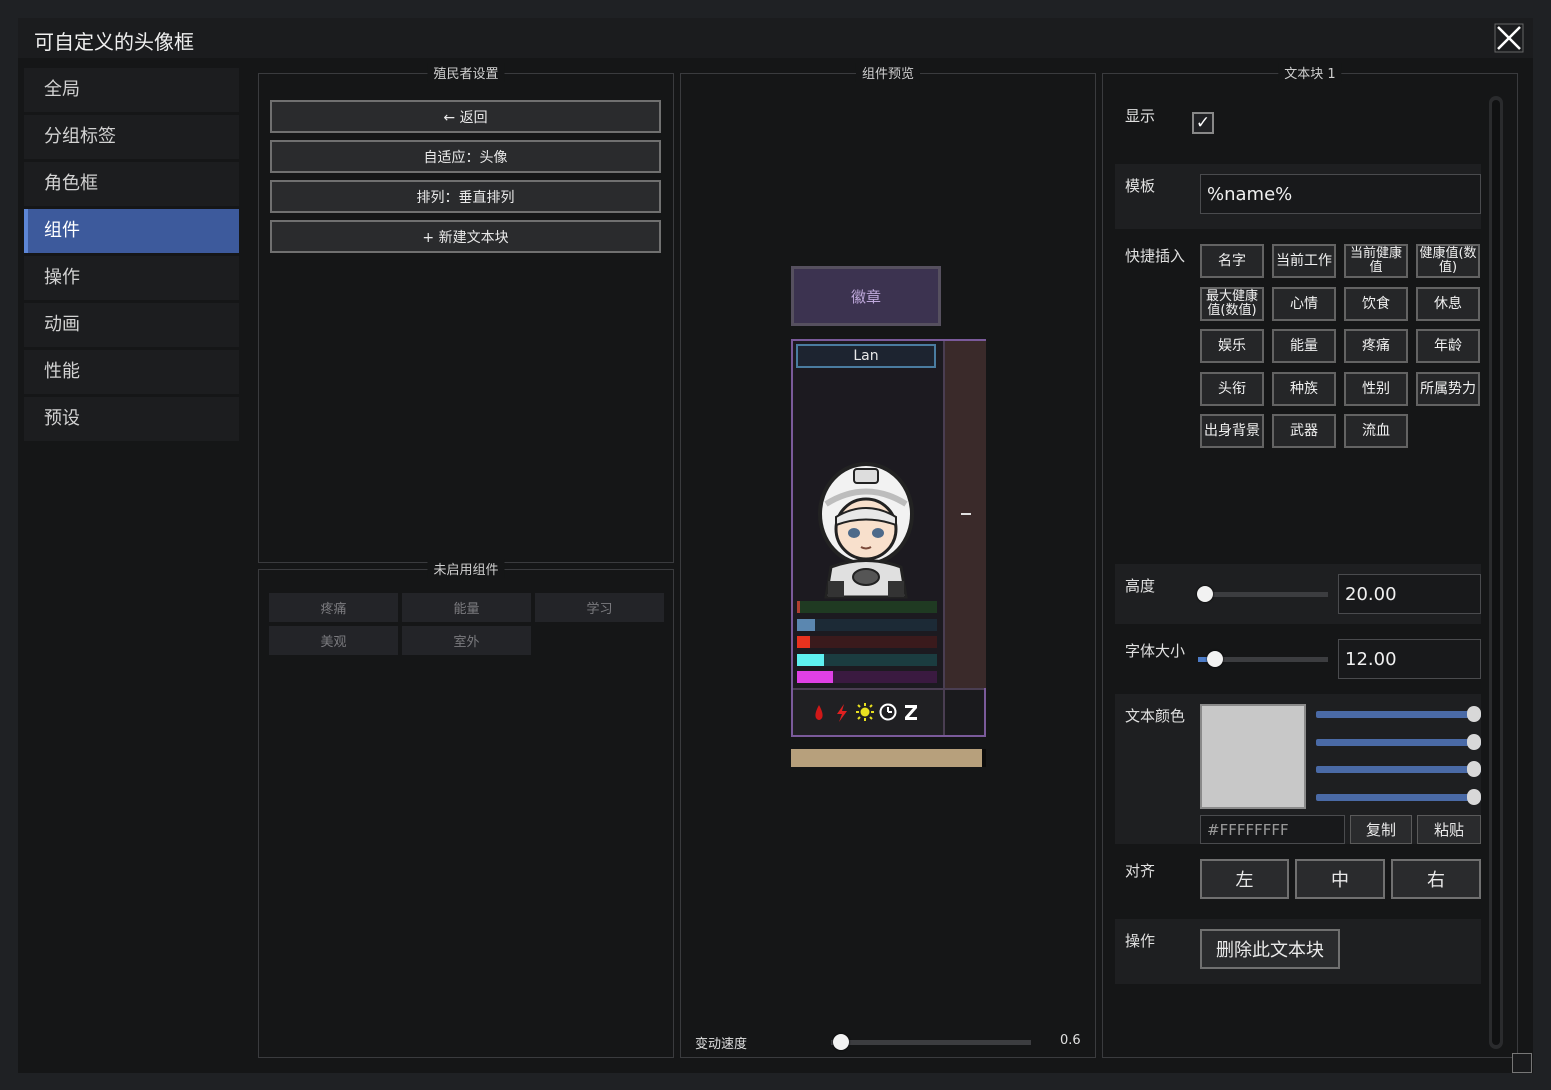  Describe the element at coordinates (841, 1042) in the screenshot. I see `speed-slider-knob` at that location.